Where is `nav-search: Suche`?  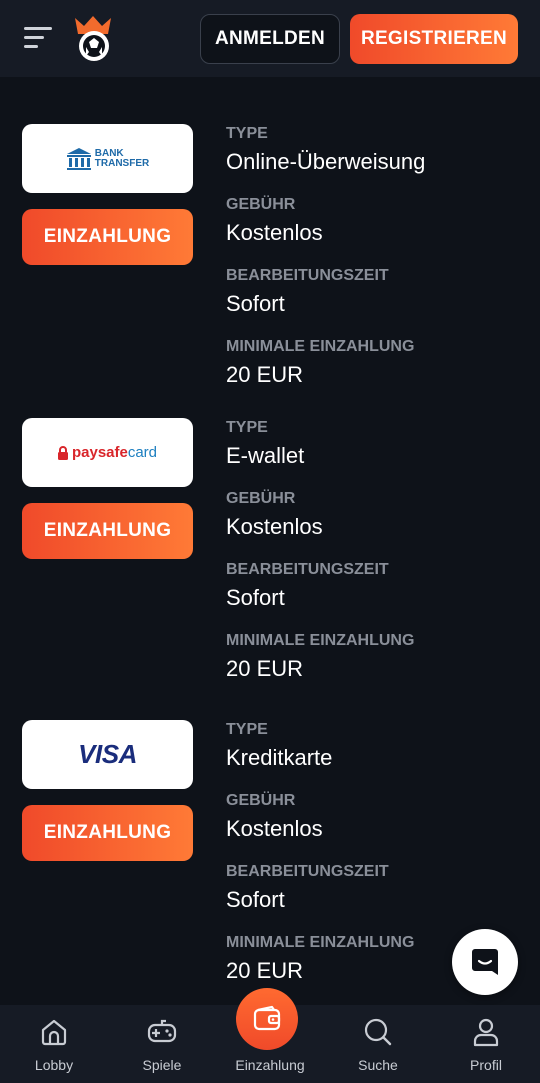
nav-search: Suche is located at coordinates (378, 1044).